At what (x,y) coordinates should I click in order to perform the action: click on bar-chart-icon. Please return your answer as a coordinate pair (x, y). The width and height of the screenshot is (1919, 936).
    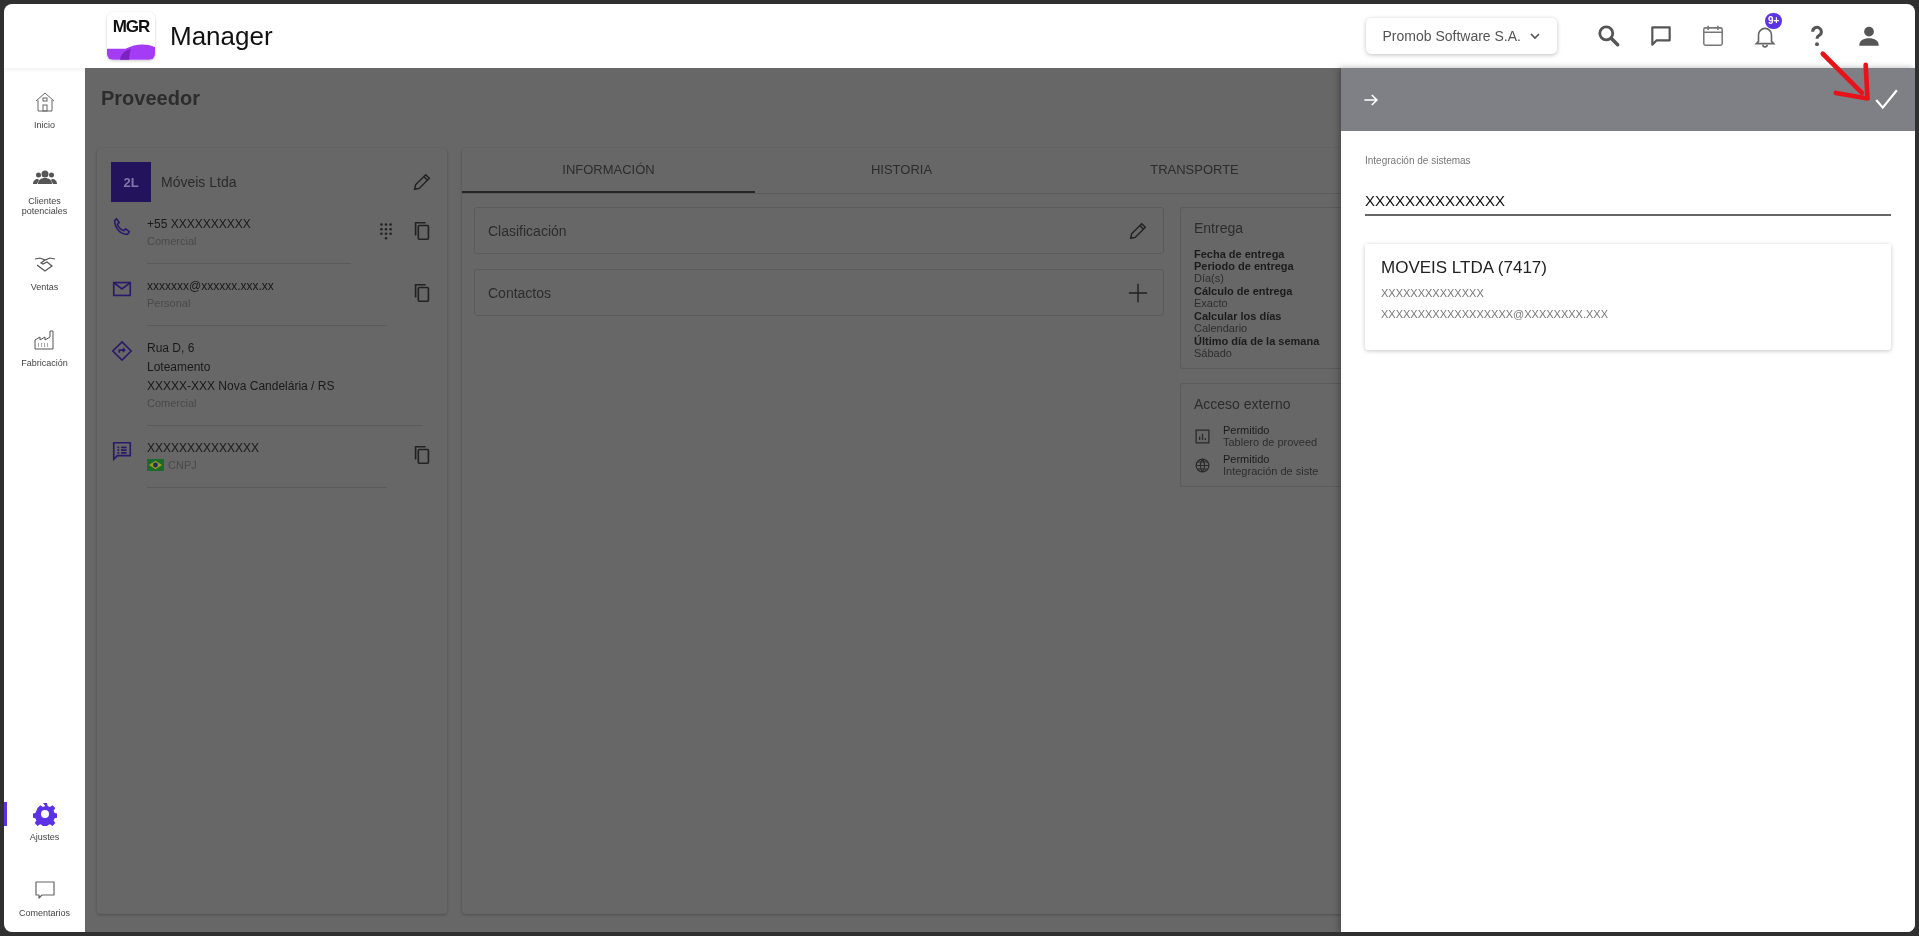
    Looking at the image, I should click on (1202, 436).